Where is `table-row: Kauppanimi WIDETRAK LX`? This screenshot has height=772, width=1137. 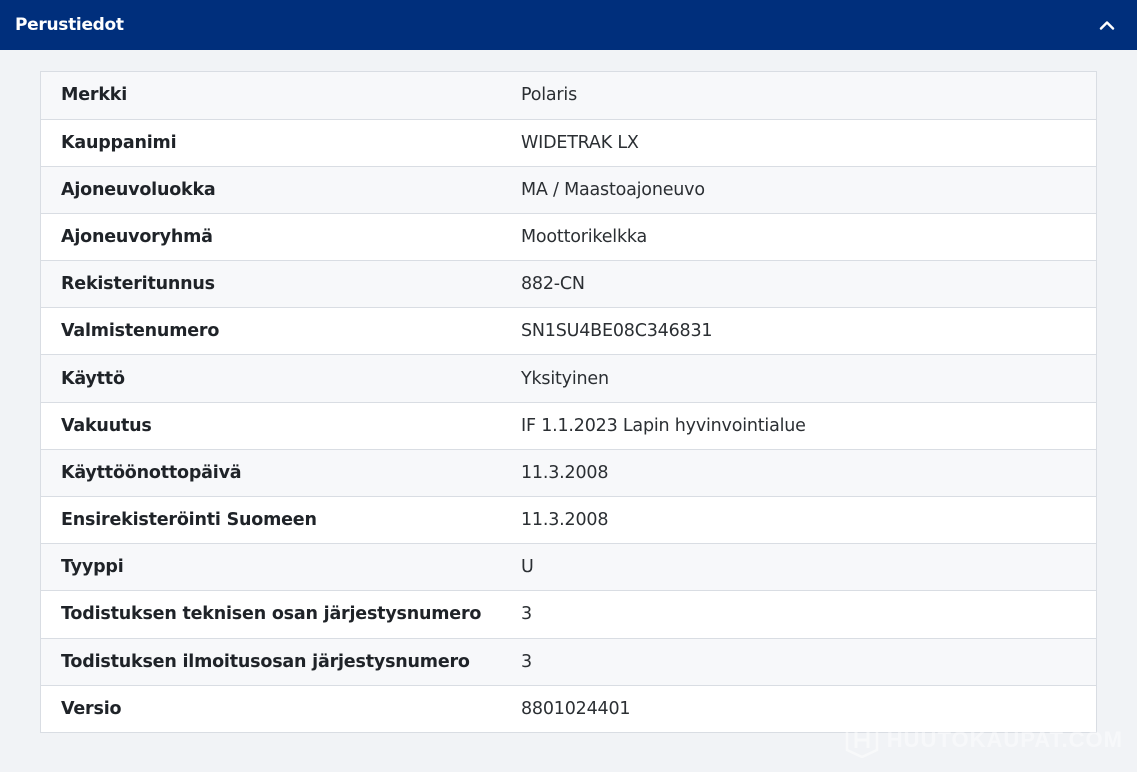
table-row: Kauppanimi WIDETRAK LX is located at coordinates (568, 142).